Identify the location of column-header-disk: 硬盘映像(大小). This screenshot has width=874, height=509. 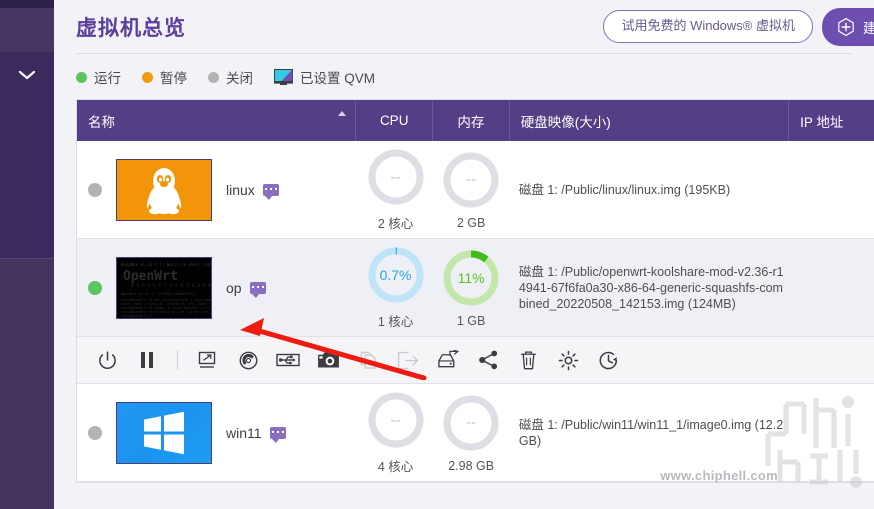
(650, 120).